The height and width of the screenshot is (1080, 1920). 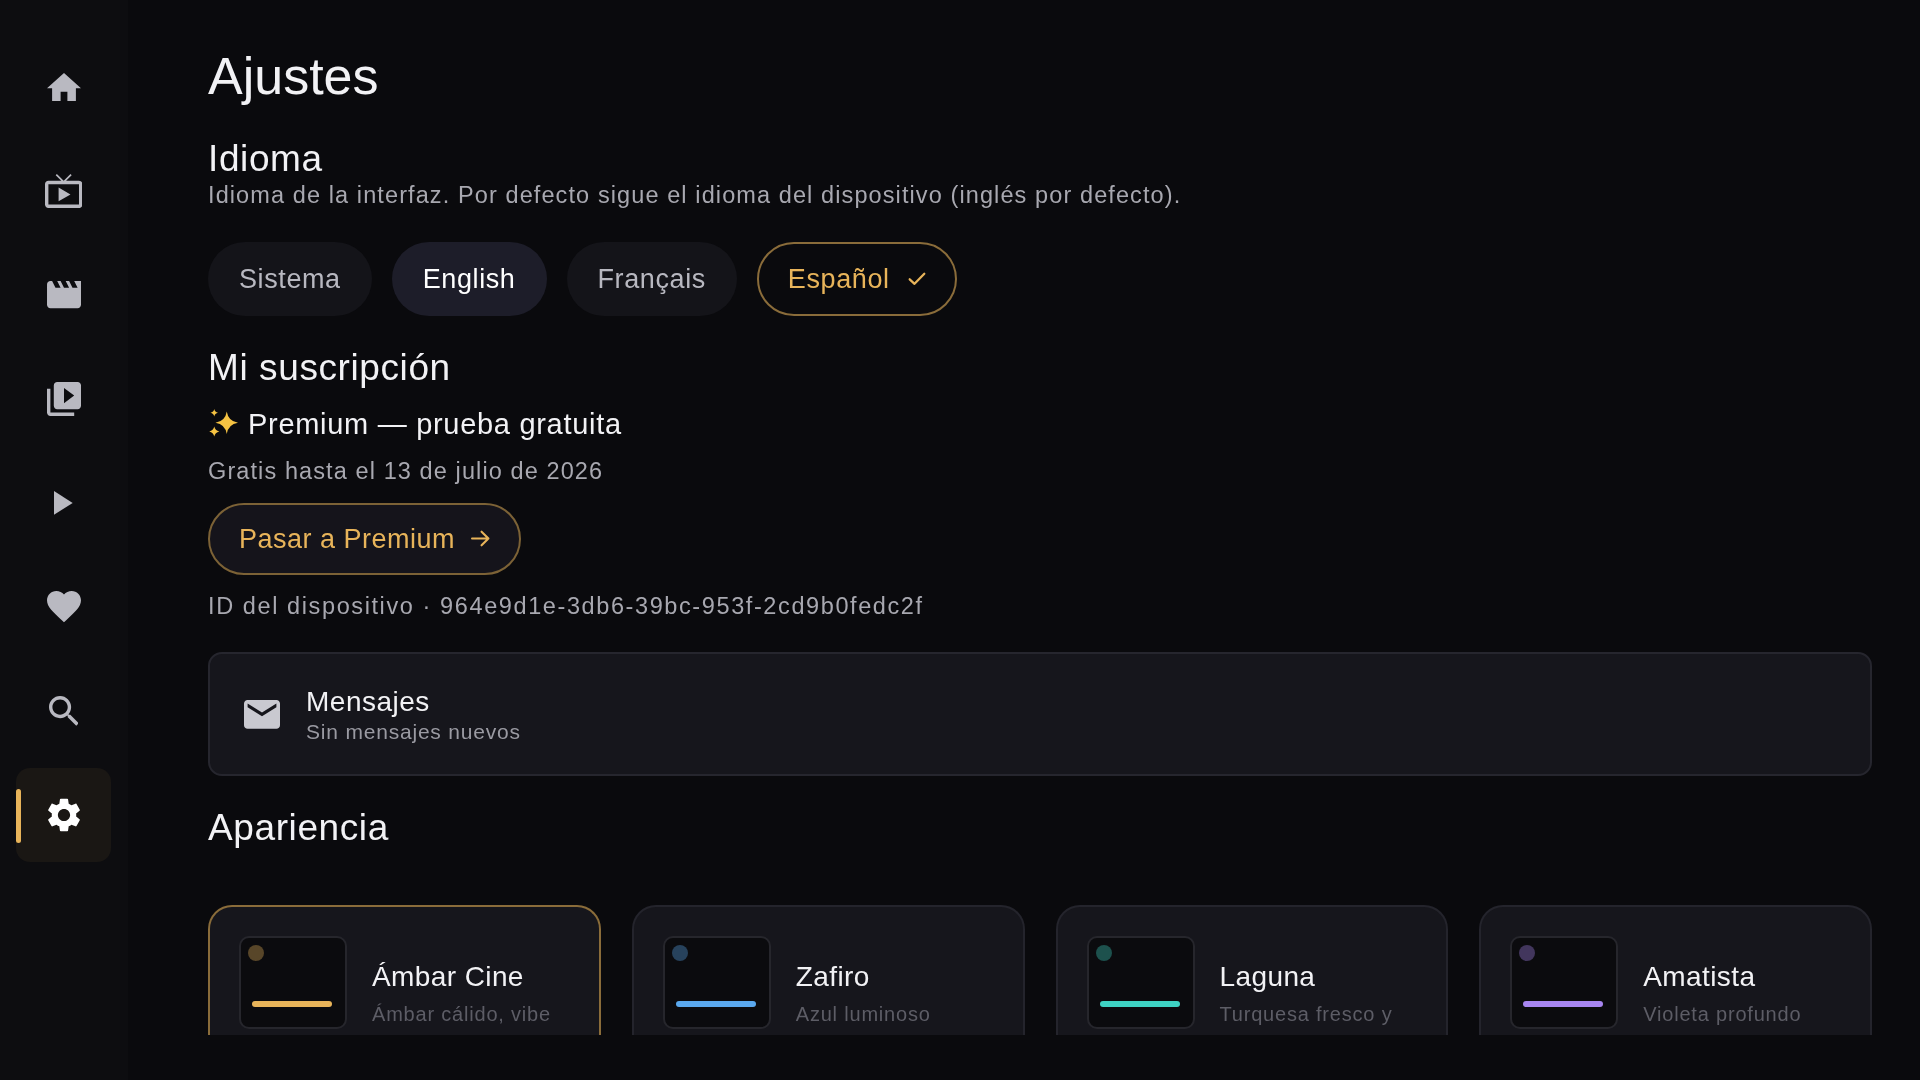 I want to click on language-chip: Español, so click(x=856, y=278).